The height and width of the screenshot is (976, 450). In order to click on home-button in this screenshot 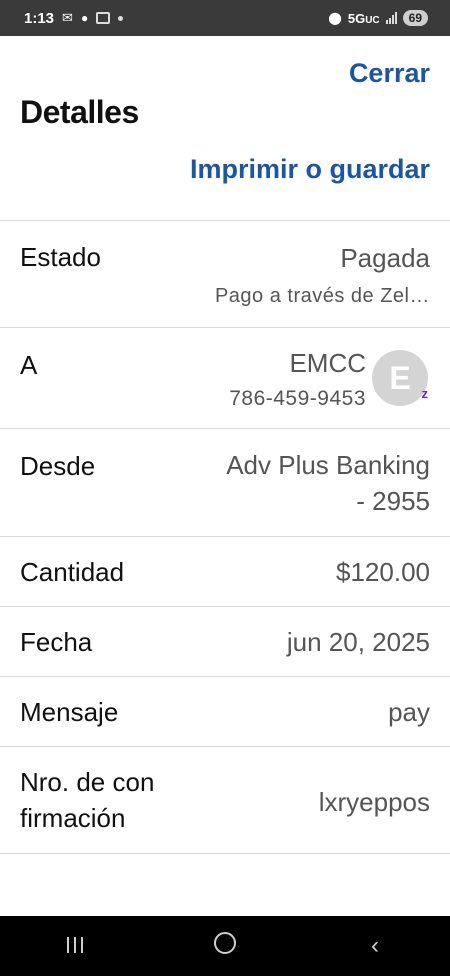, I will do `click(225, 946)`.